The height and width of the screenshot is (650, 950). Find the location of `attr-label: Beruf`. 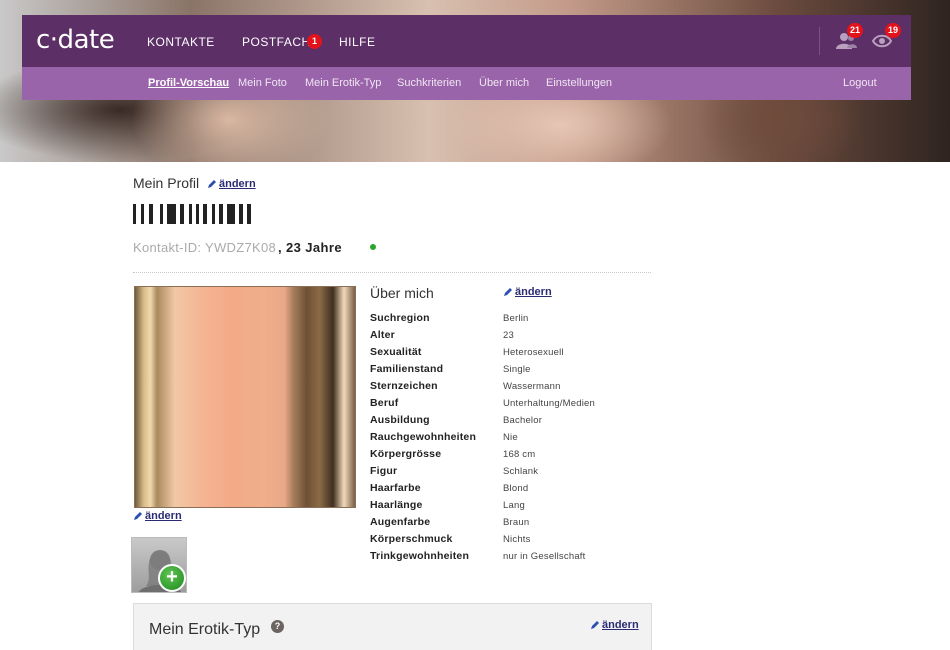

attr-label: Beruf is located at coordinates (384, 403).